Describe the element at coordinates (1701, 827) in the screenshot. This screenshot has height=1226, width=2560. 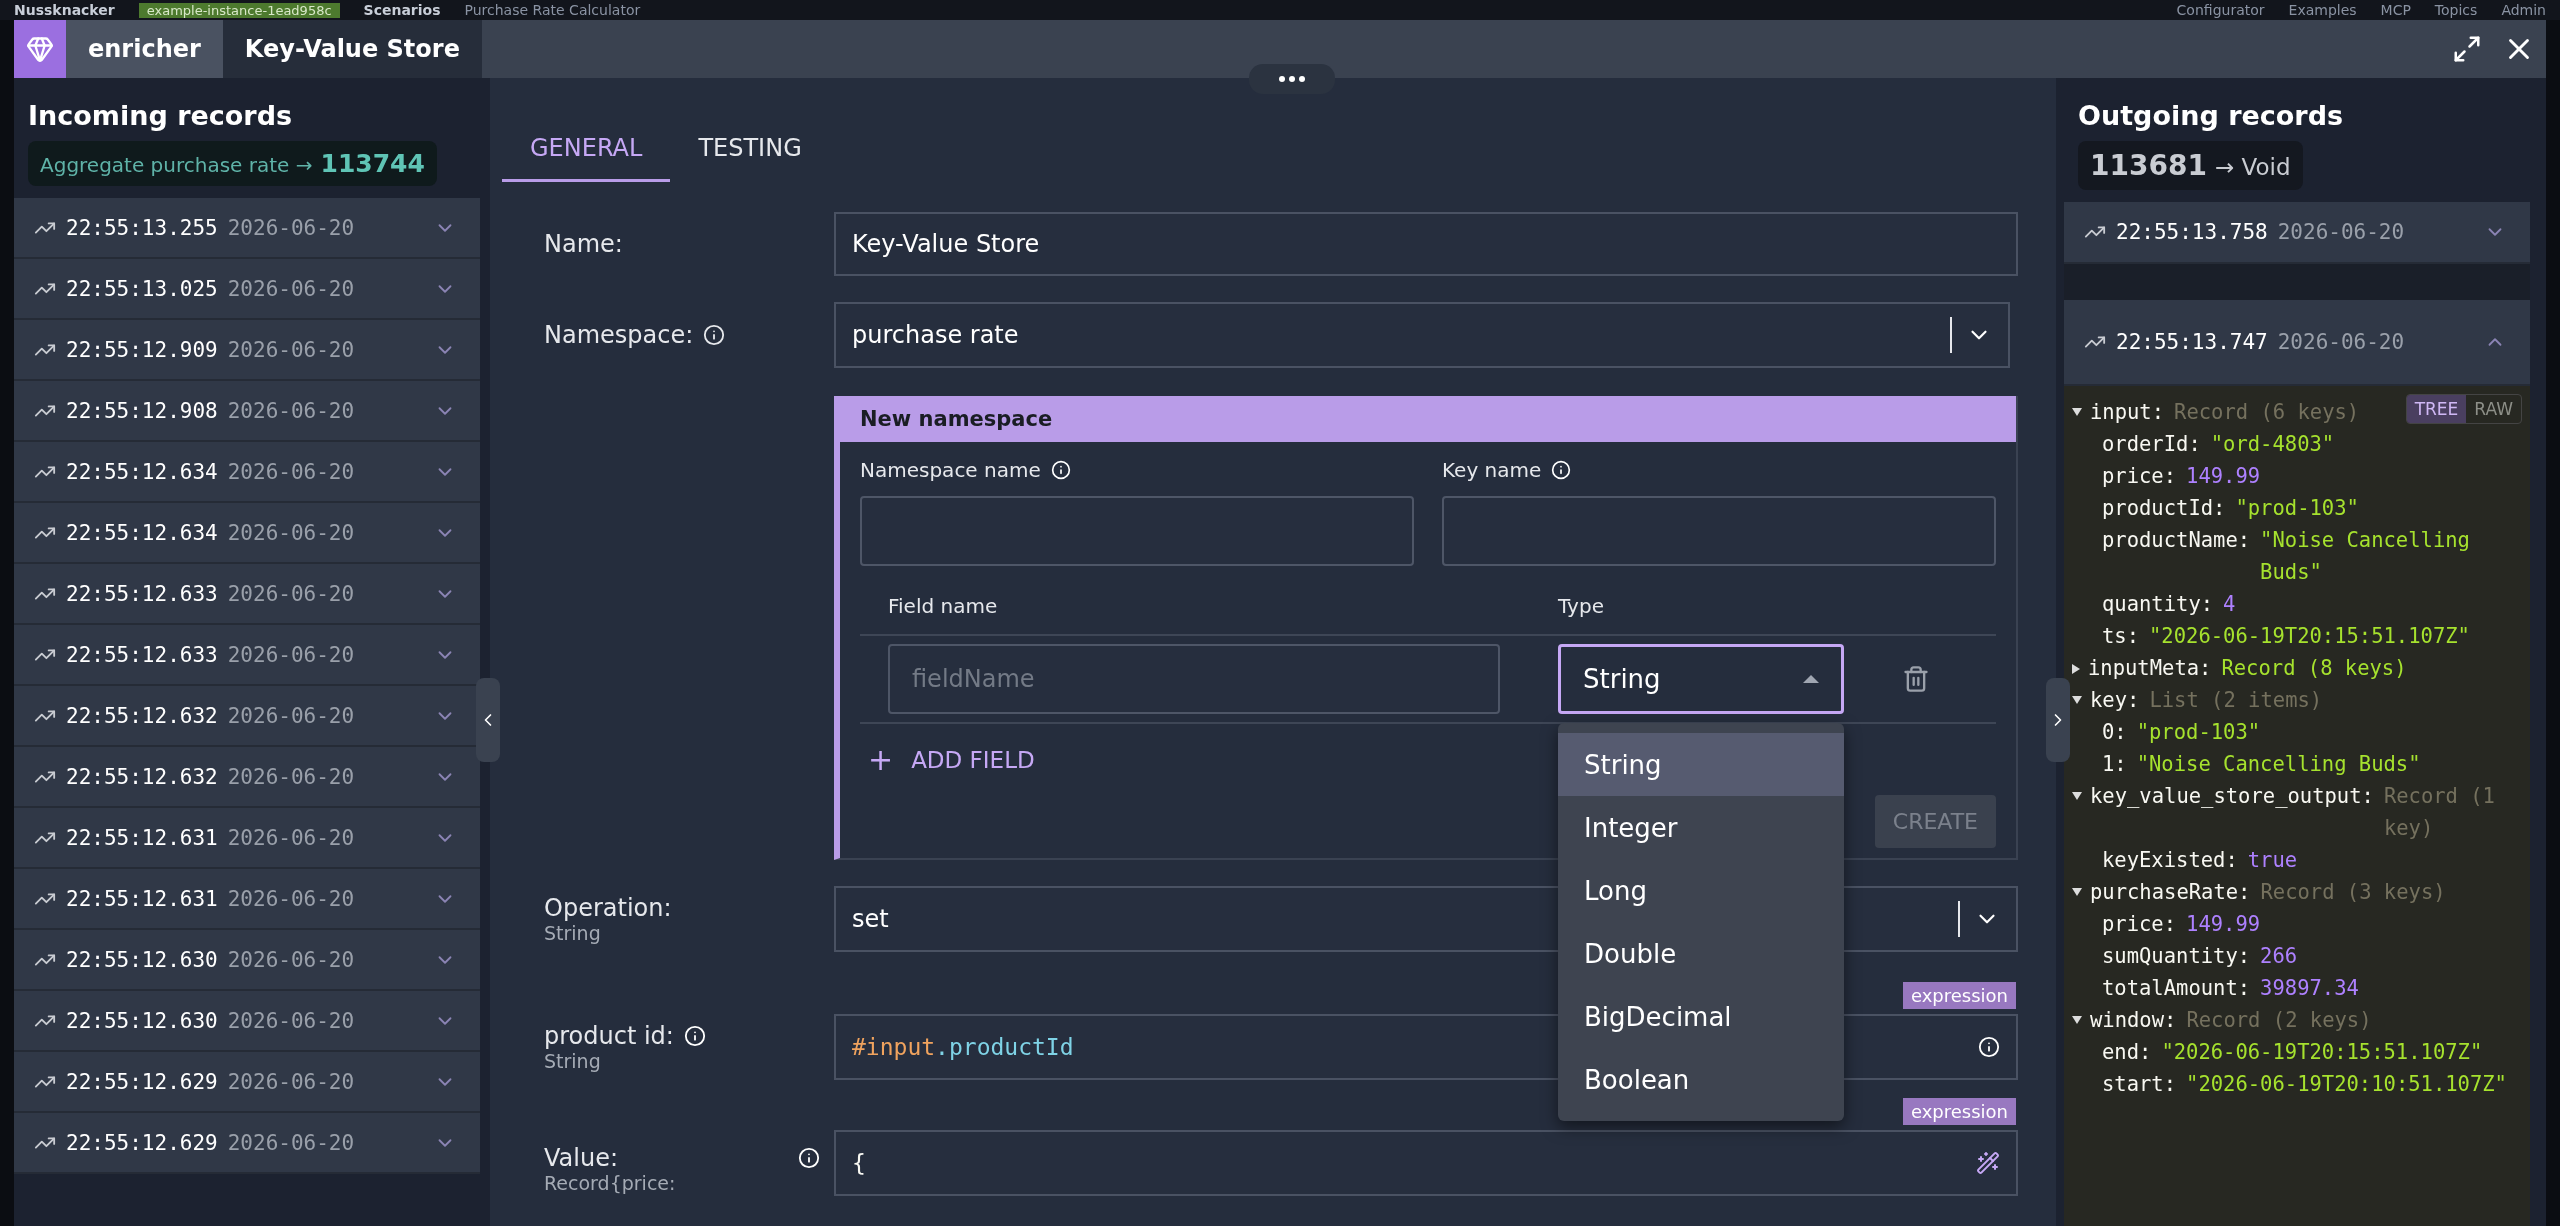
I see `menu-option: Integer` at that location.